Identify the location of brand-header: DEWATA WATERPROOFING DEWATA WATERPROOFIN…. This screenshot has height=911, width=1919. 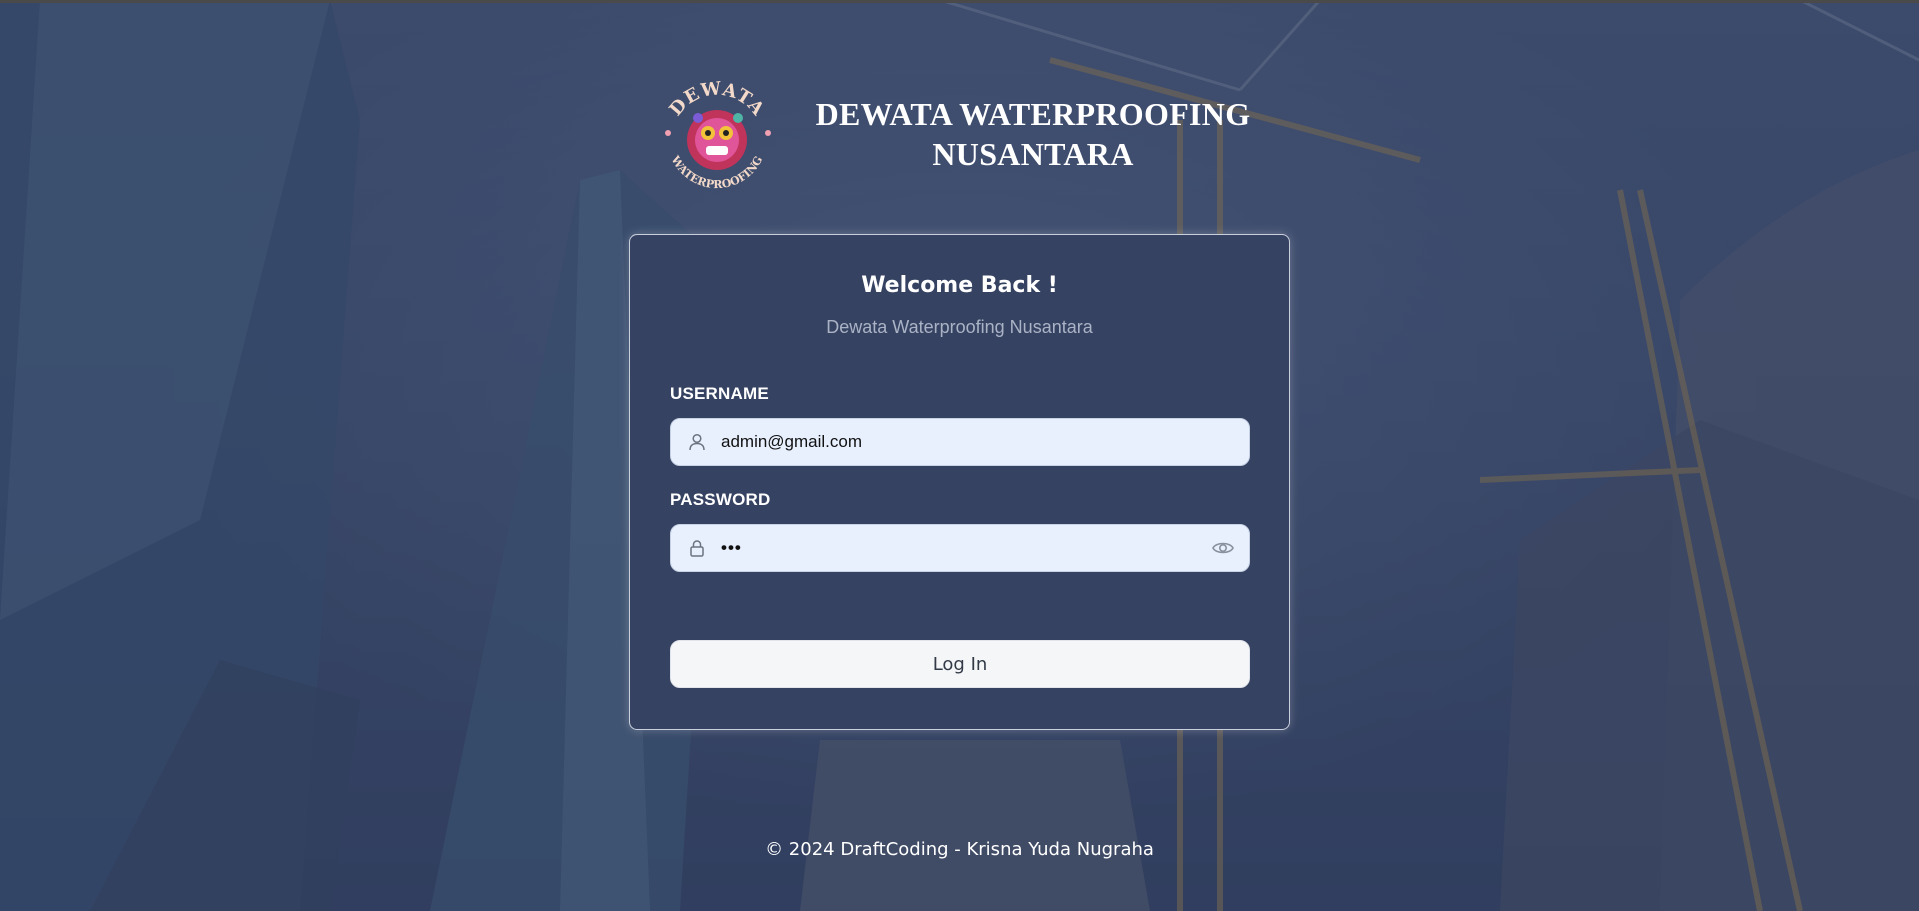
(968, 140).